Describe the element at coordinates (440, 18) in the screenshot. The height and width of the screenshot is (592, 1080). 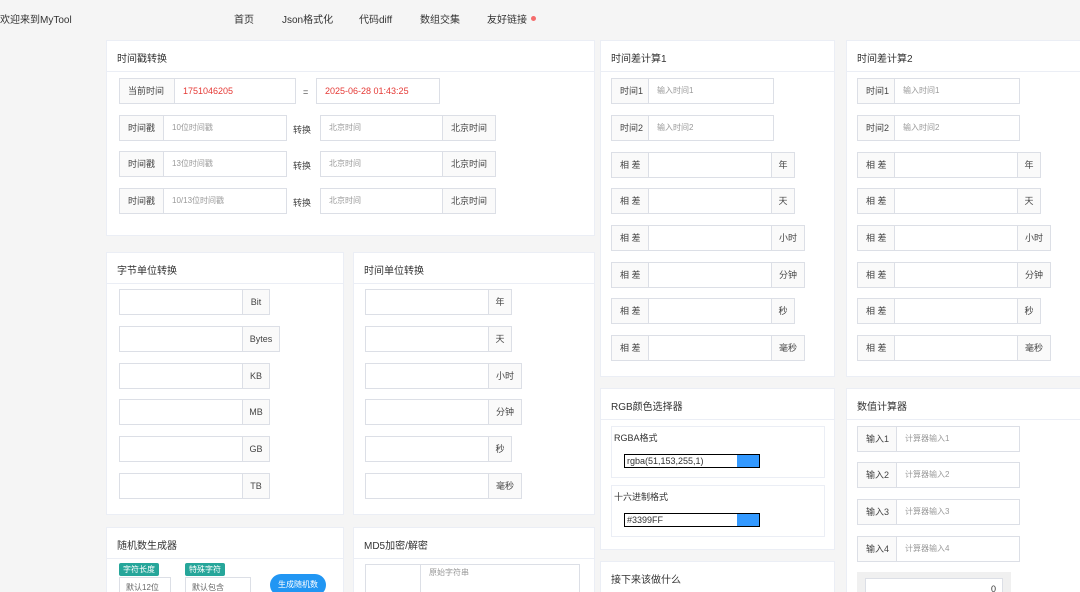
I see `nav-array-intersection: 数组交集` at that location.